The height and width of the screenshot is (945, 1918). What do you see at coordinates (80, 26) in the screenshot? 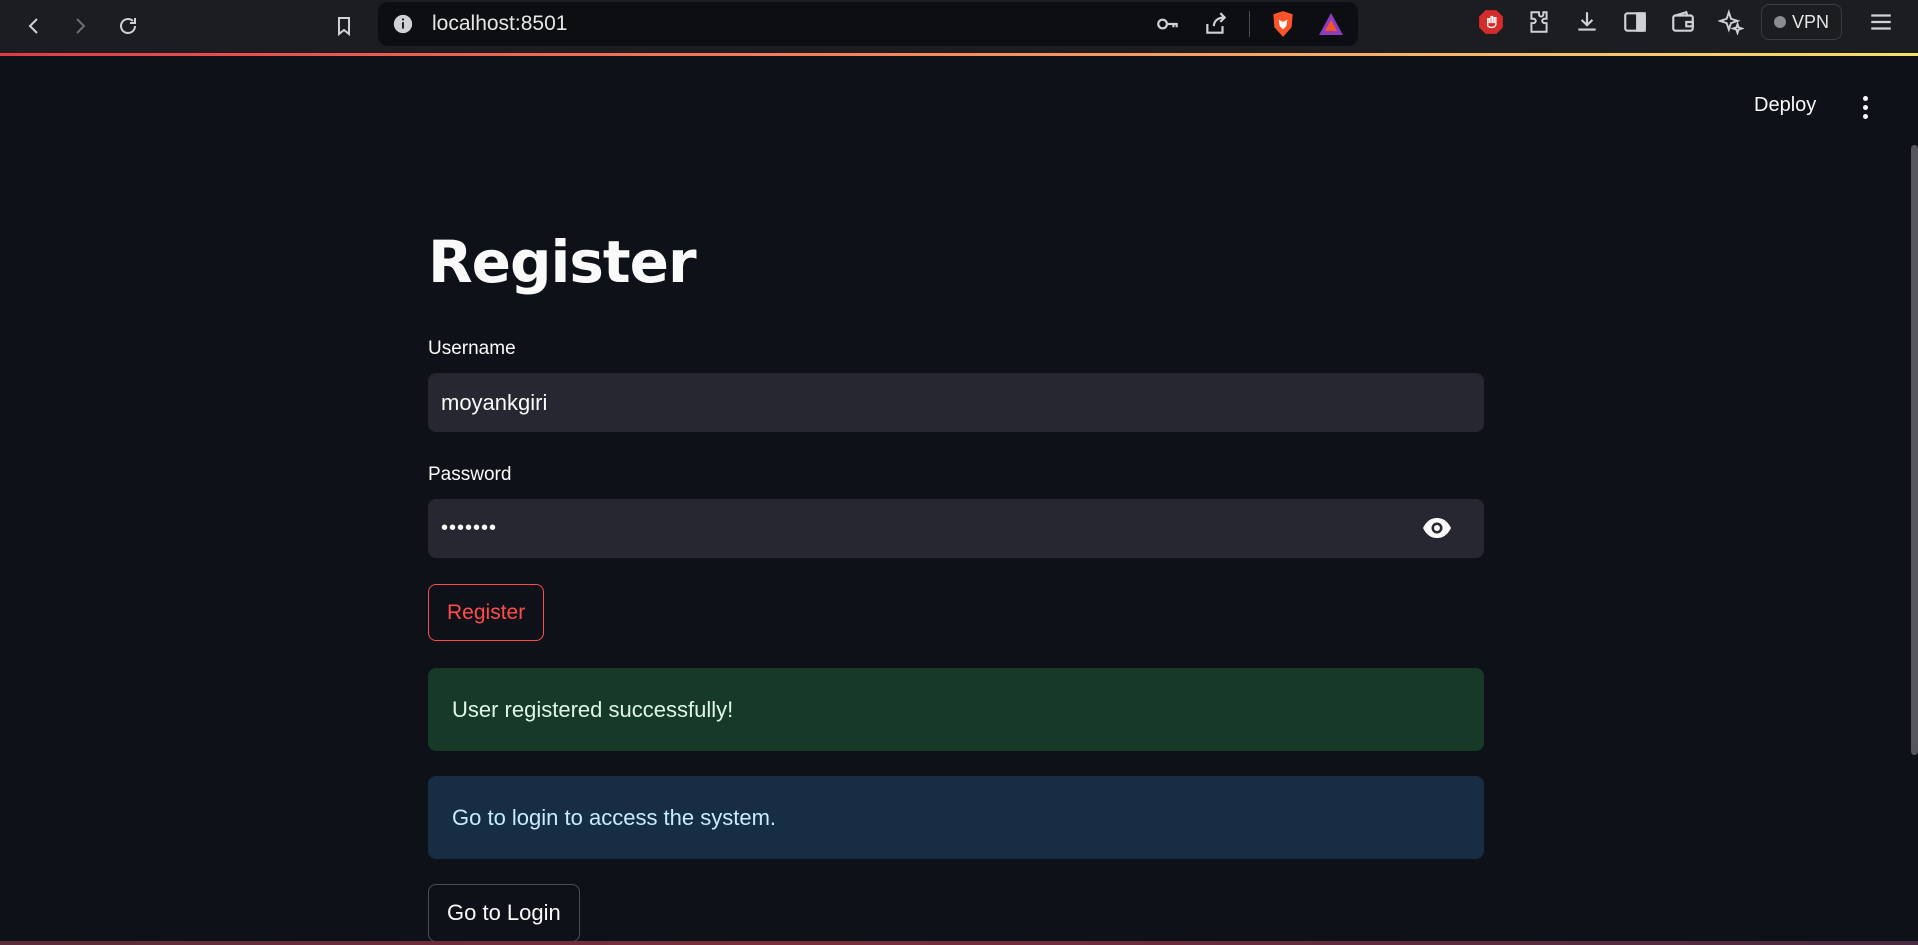
I see `forward-icon` at bounding box center [80, 26].